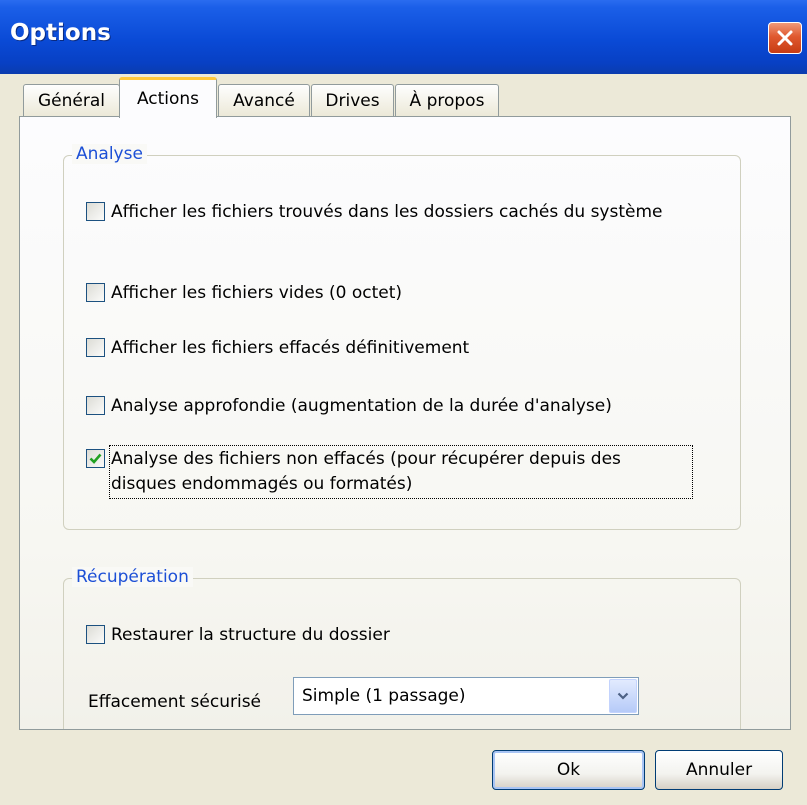  What do you see at coordinates (384, 696) in the screenshot?
I see `secure-erase-value: Simple (1 passage)` at bounding box center [384, 696].